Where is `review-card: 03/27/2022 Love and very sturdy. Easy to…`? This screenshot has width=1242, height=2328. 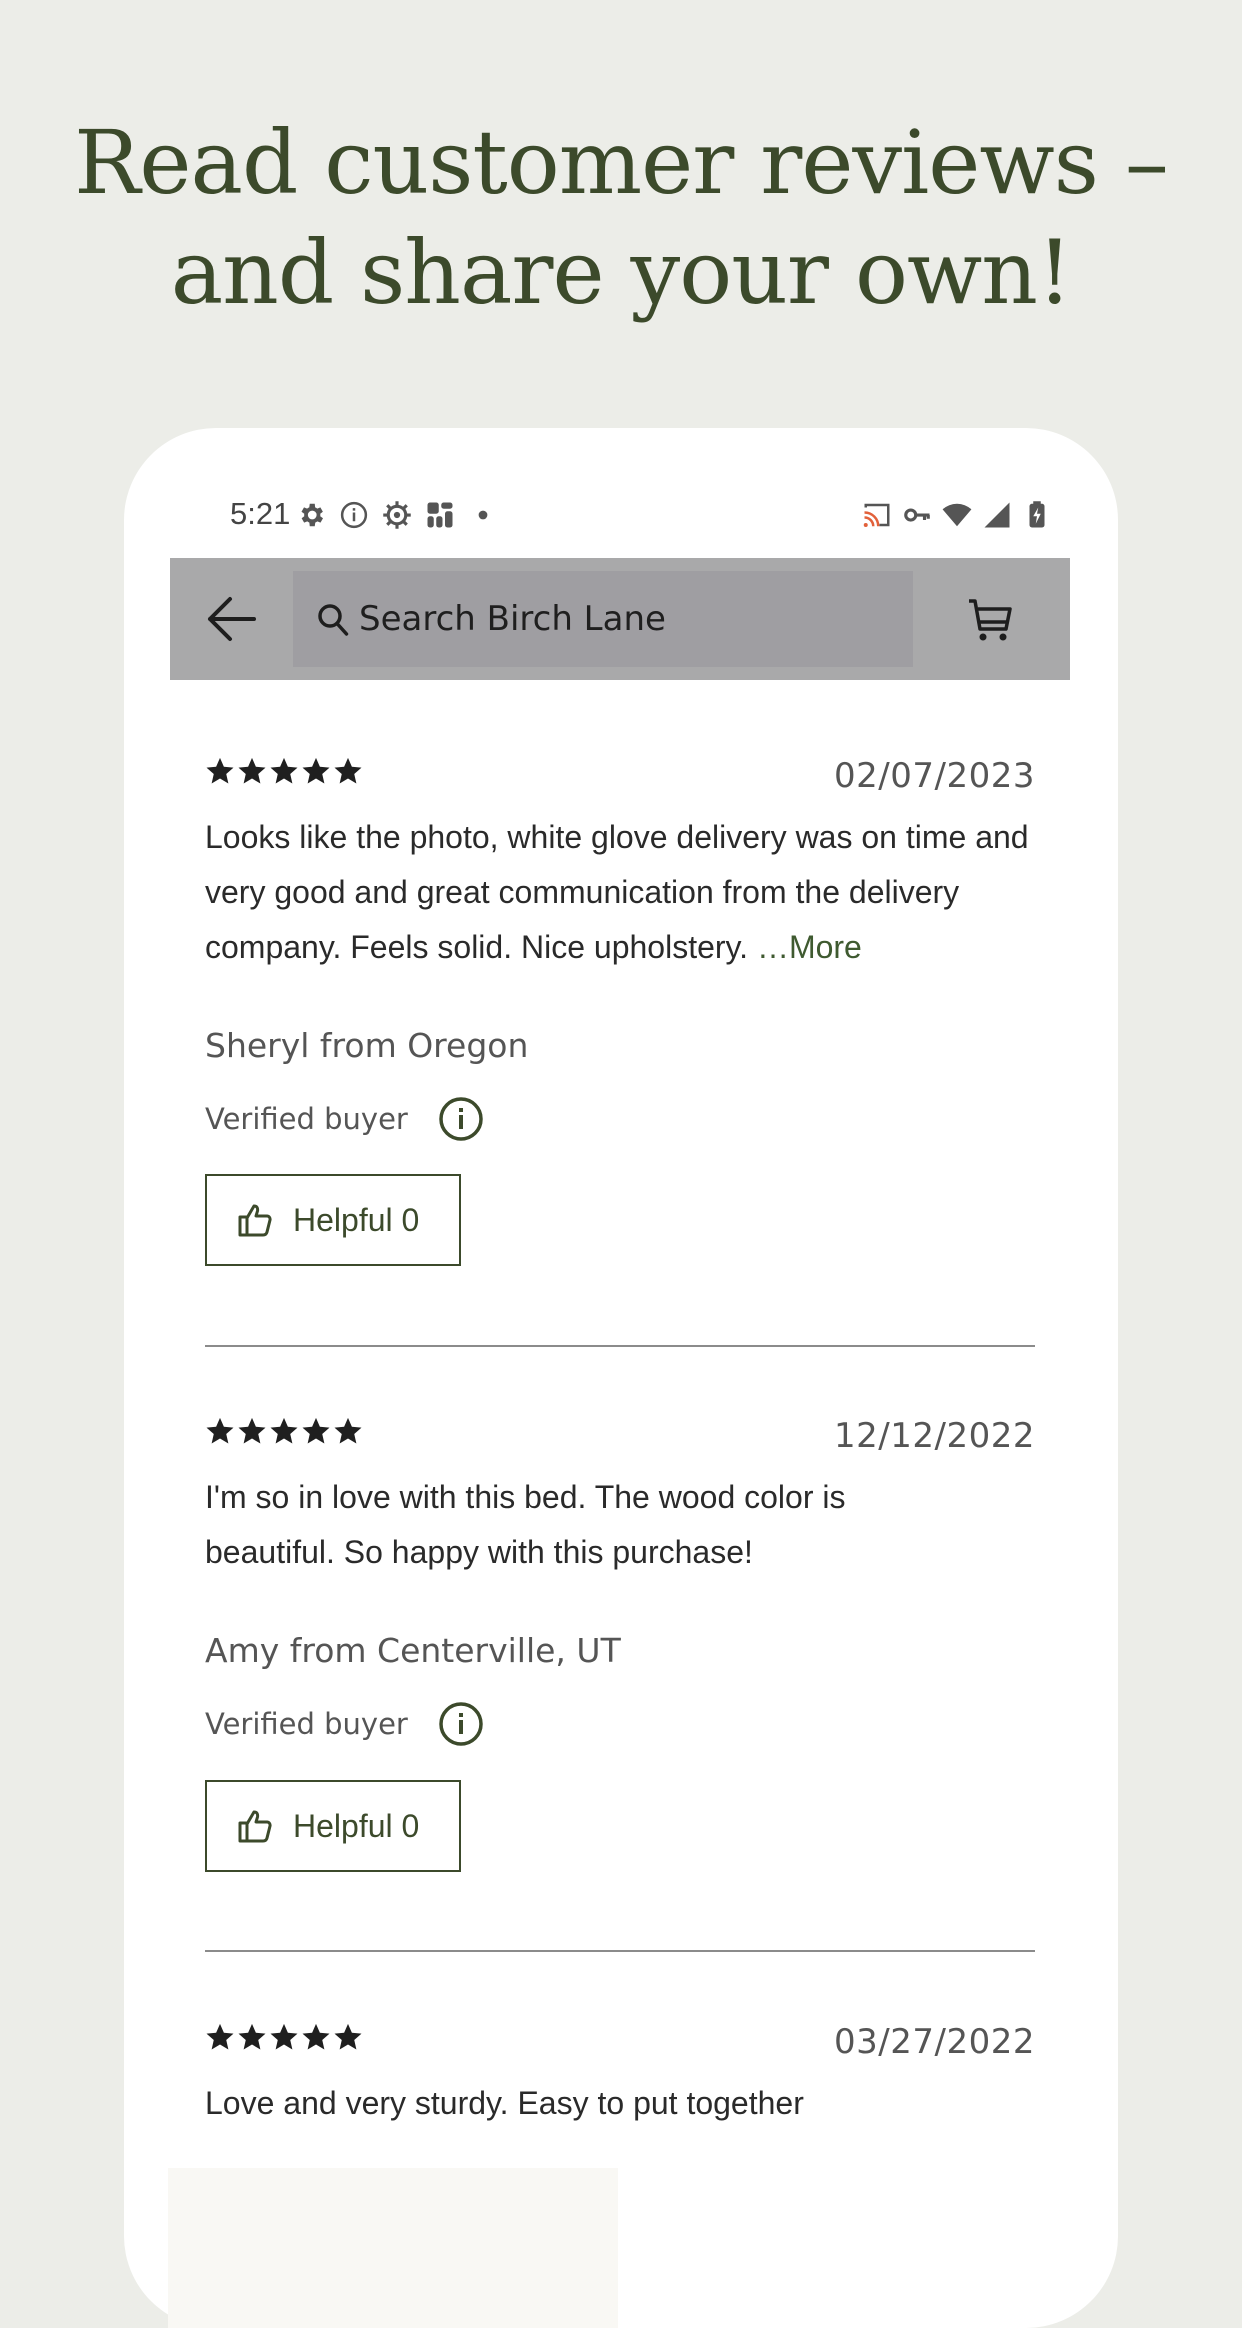 review-card: 03/27/2022 Love and very sturdy. Easy to… is located at coordinates (620, 2082).